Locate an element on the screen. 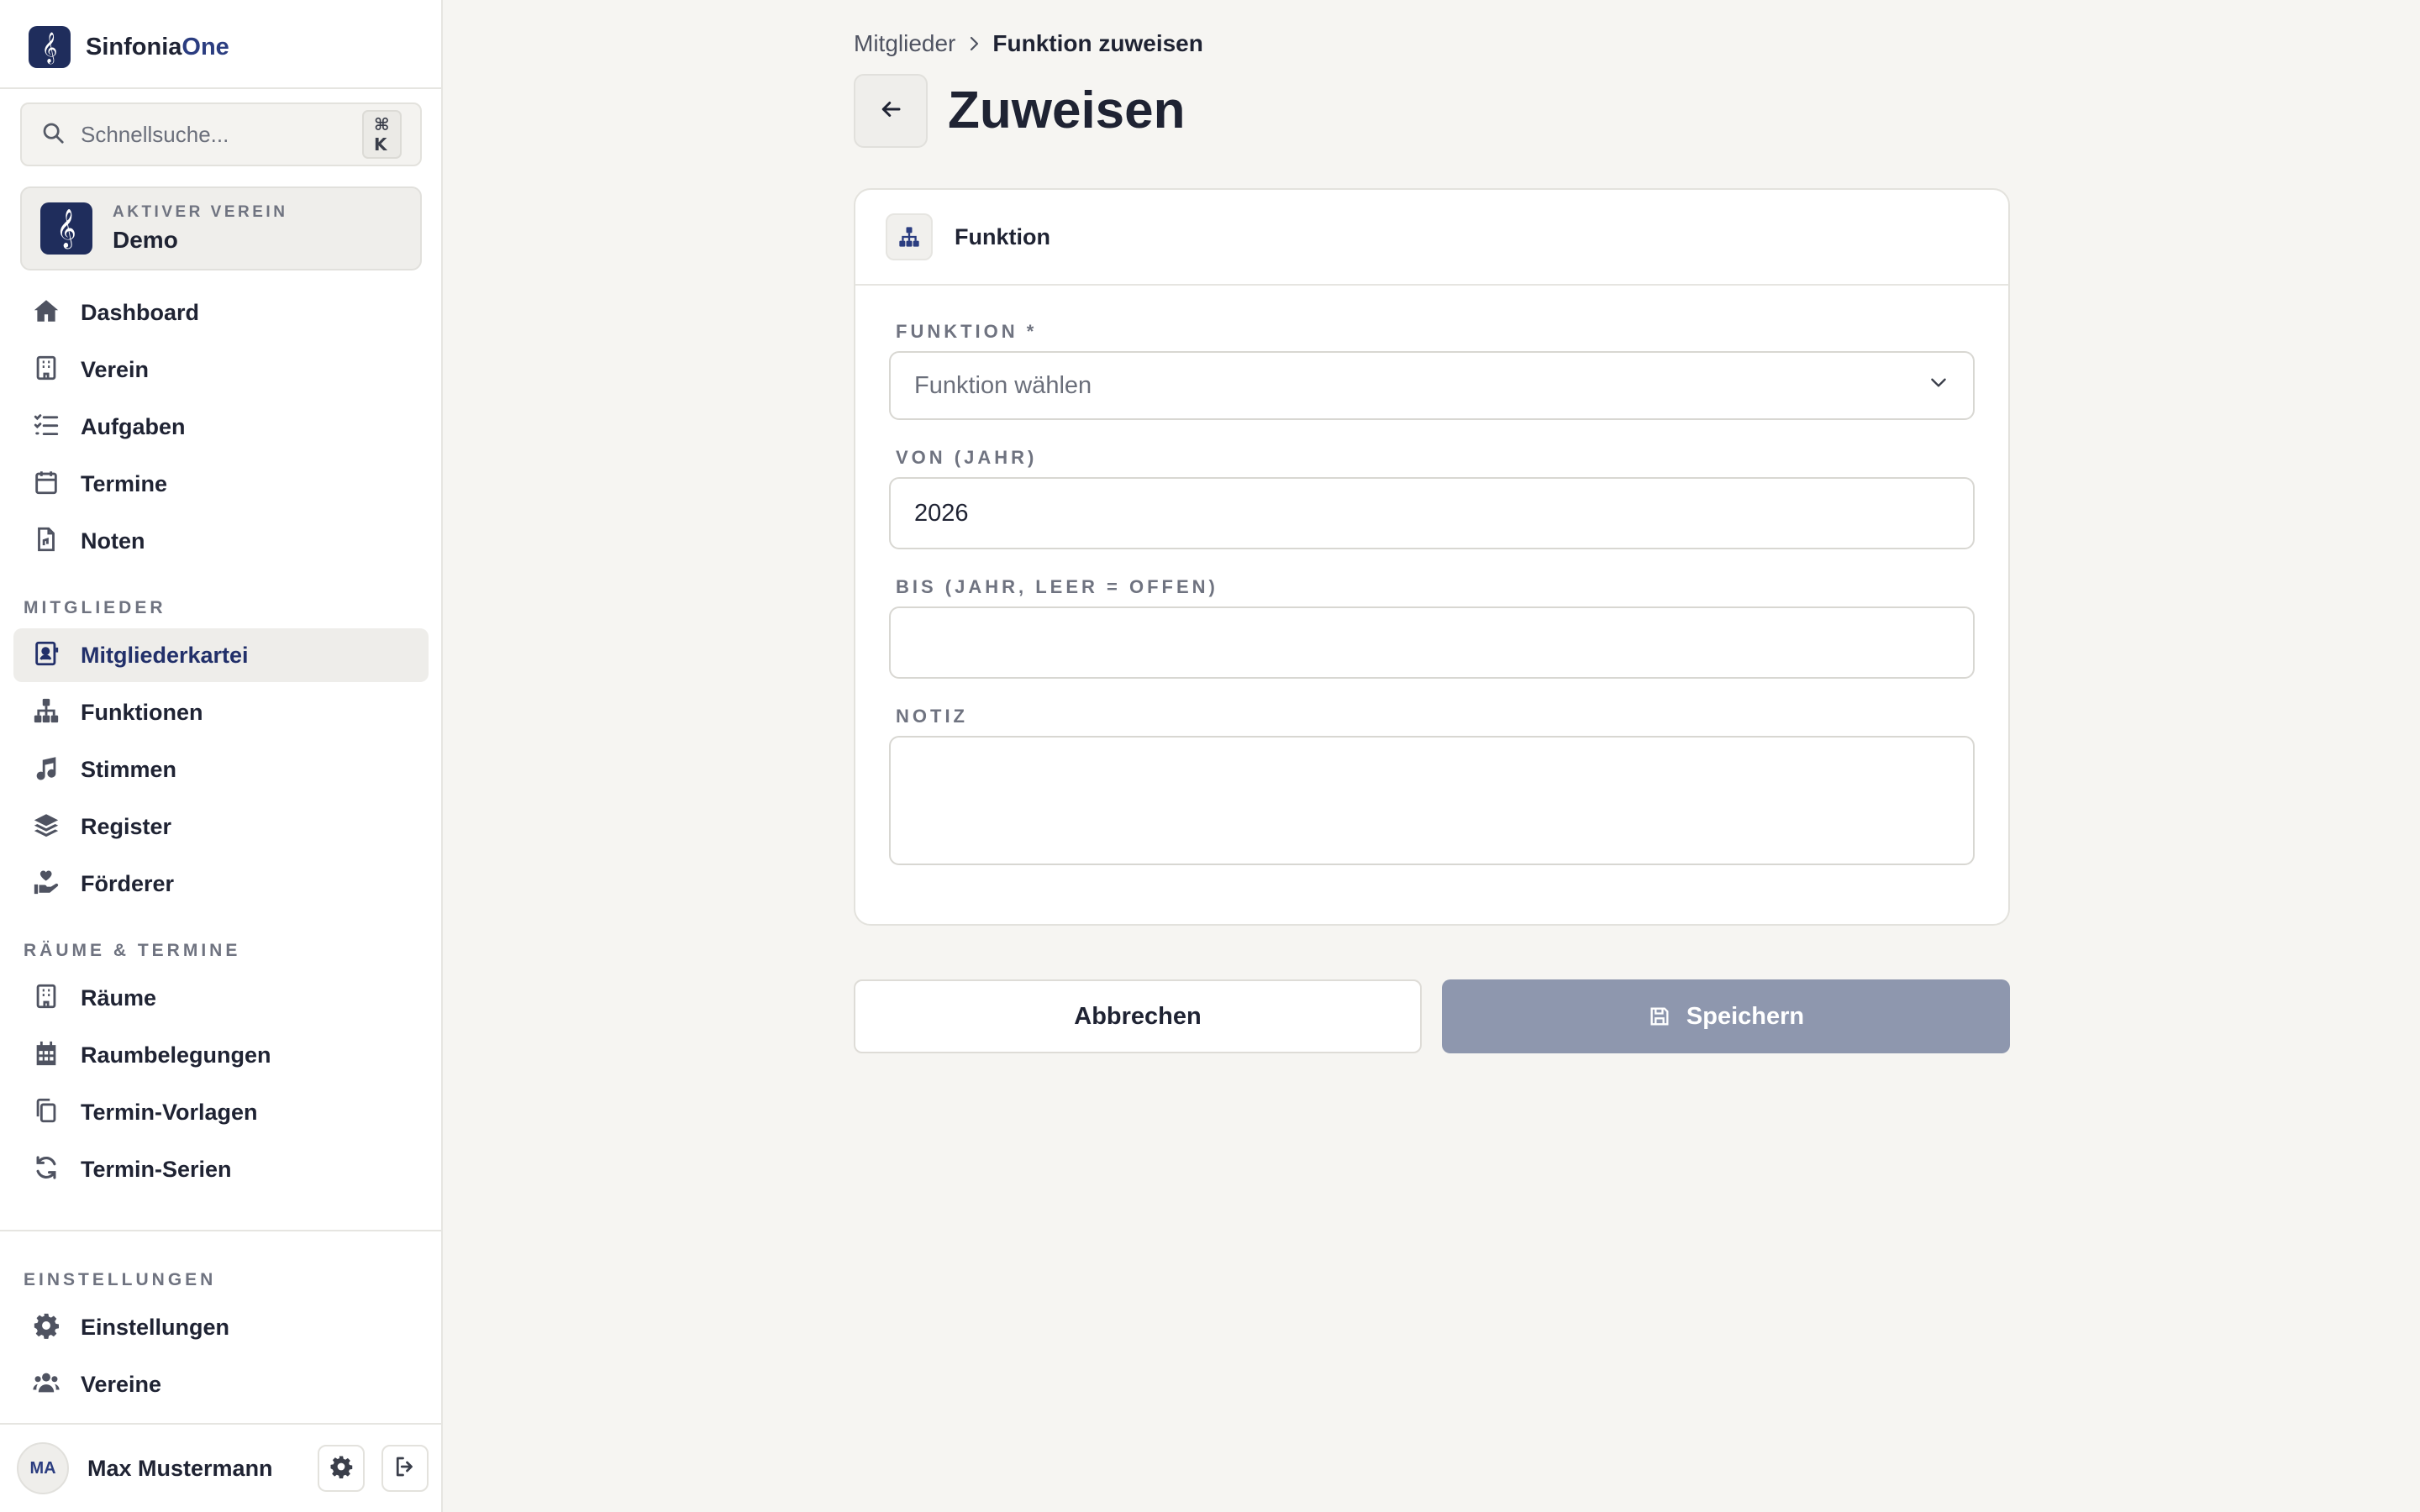 Image resolution: width=2420 pixels, height=1512 pixels. section-label-members: MITGLIEDER is located at coordinates (95, 607).